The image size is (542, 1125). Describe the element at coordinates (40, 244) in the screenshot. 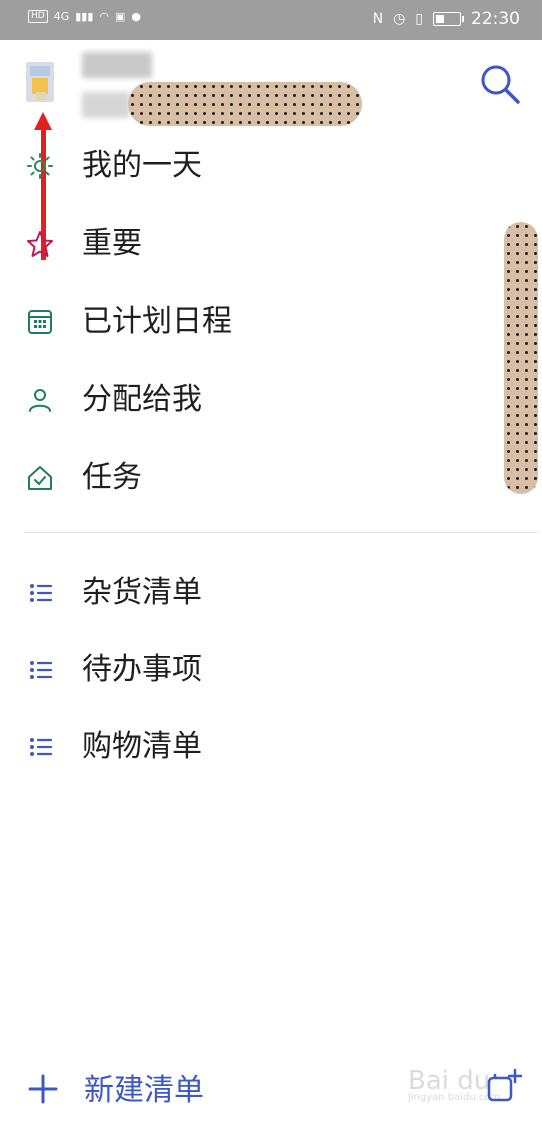

I see `star-icon` at that location.